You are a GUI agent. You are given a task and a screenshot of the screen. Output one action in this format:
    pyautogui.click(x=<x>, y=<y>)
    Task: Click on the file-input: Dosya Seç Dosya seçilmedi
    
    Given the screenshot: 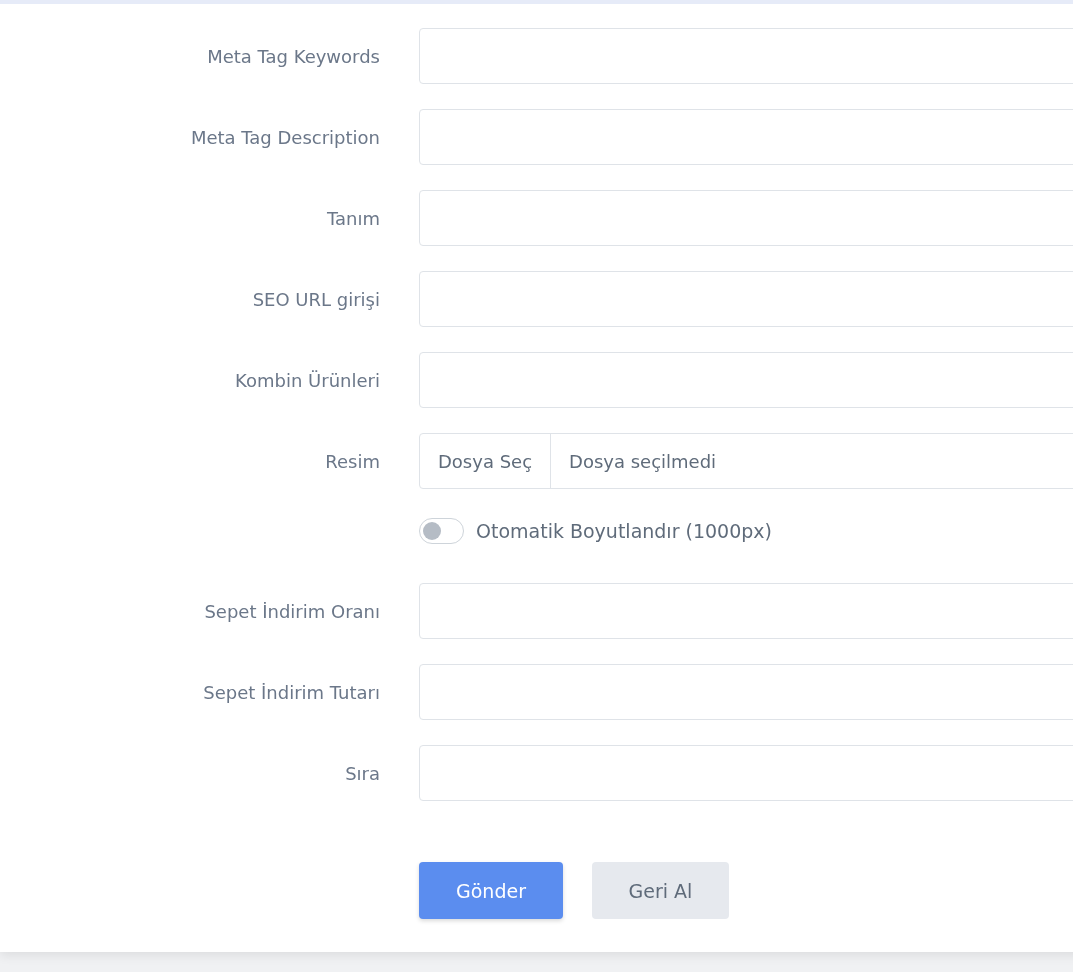 What is the action you would take?
    pyautogui.click(x=746, y=461)
    